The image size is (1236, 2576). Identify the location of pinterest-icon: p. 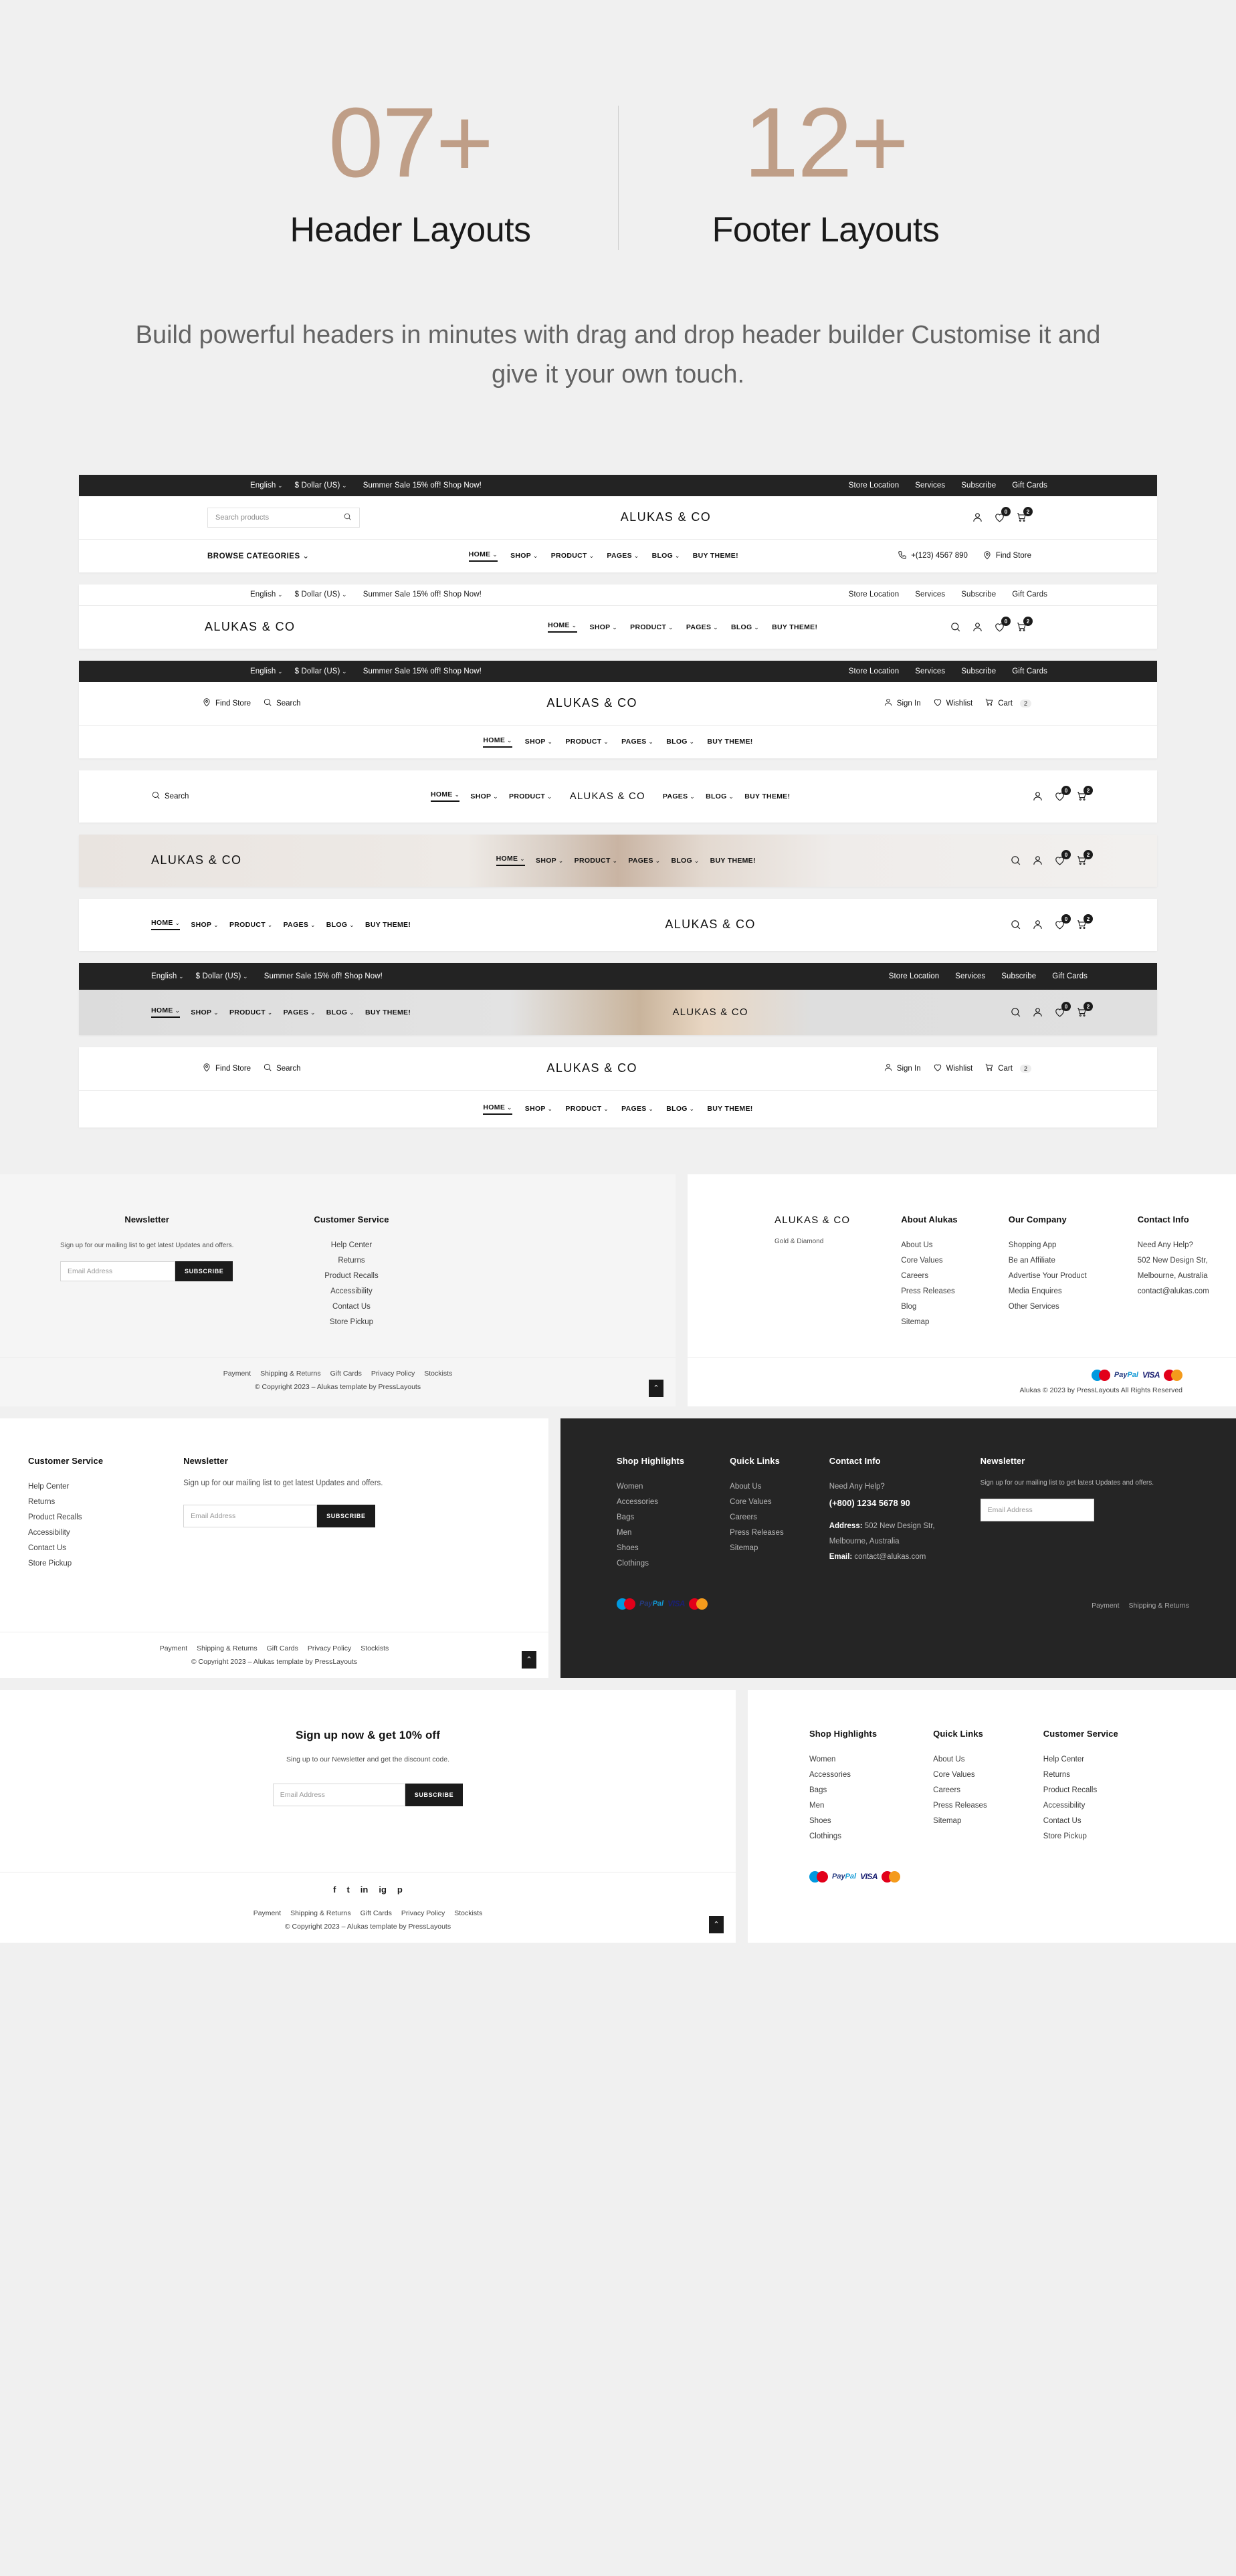
(400, 1890).